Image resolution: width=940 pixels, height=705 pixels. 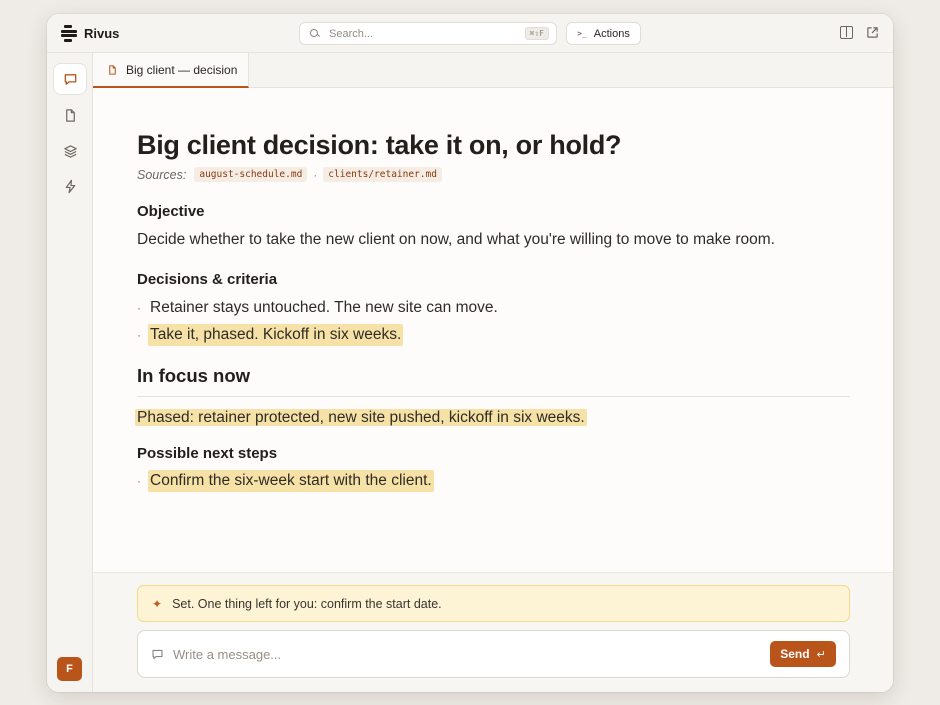 What do you see at coordinates (315, 33) in the screenshot?
I see `search-icon` at bounding box center [315, 33].